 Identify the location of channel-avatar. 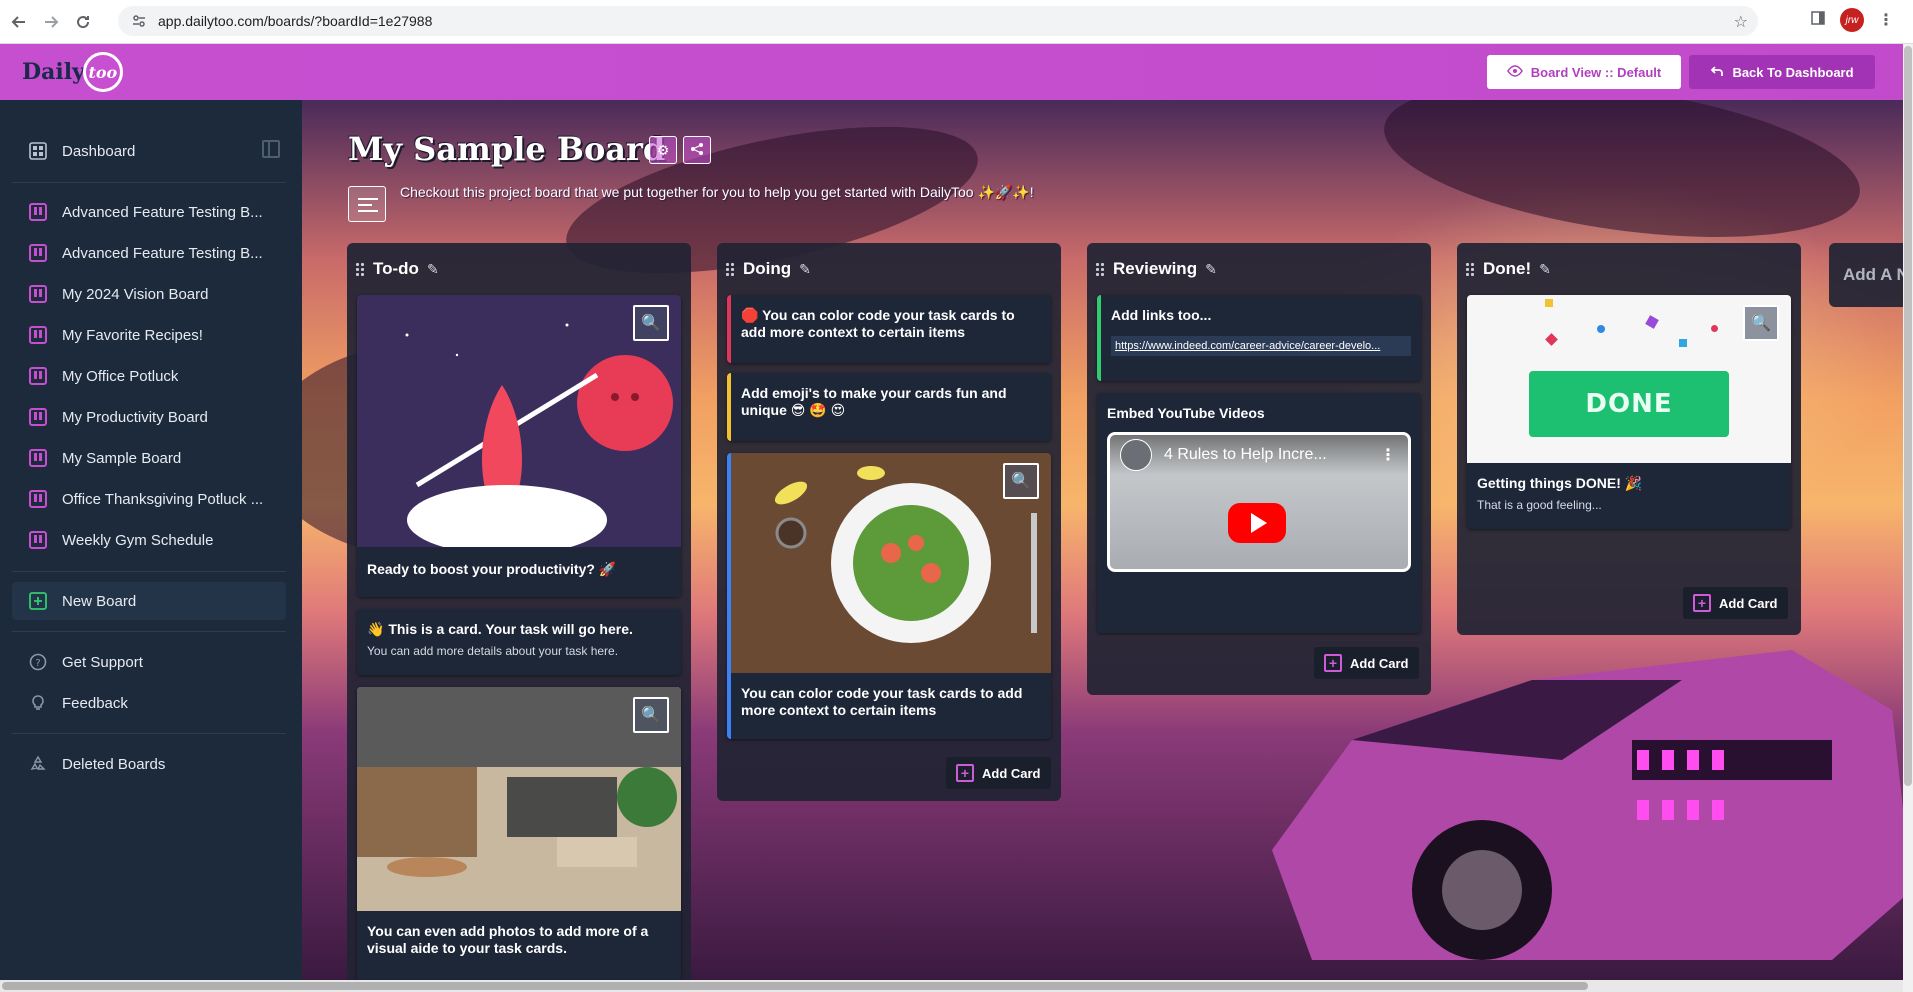
(1136, 455).